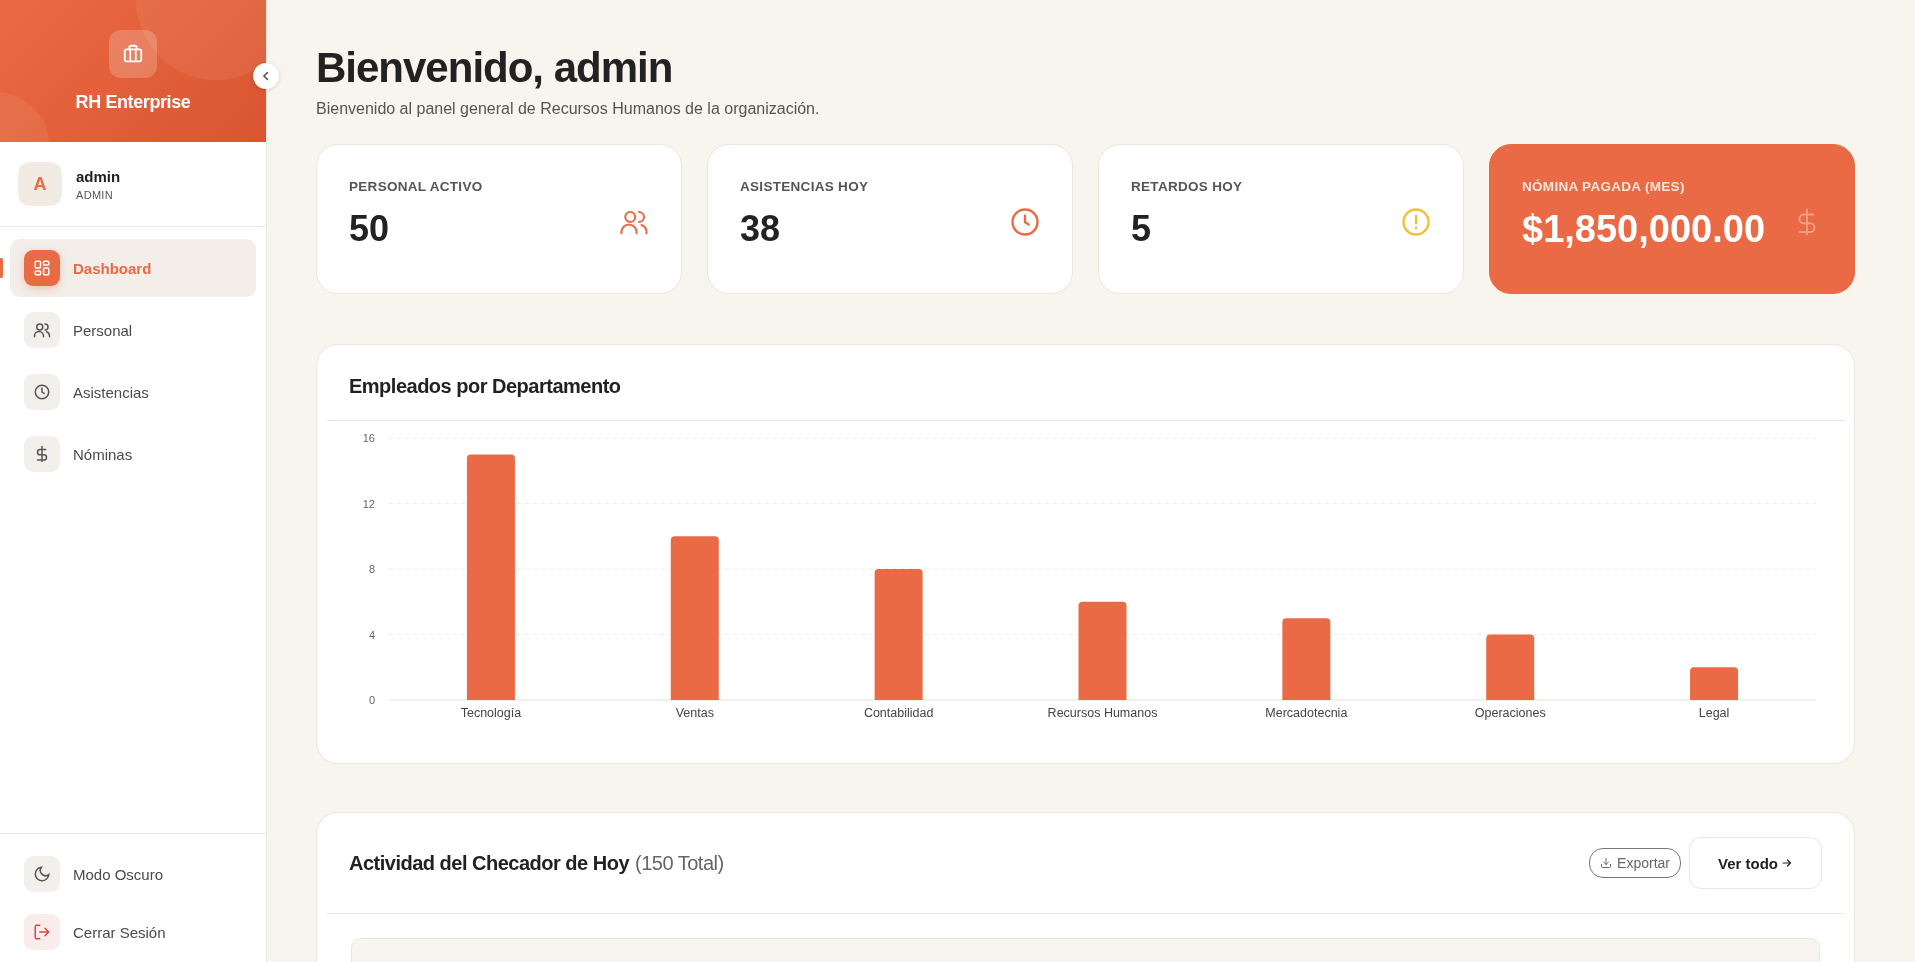  What do you see at coordinates (804, 186) in the screenshot?
I see `stat-label: ASISTENCIAS HOY` at bounding box center [804, 186].